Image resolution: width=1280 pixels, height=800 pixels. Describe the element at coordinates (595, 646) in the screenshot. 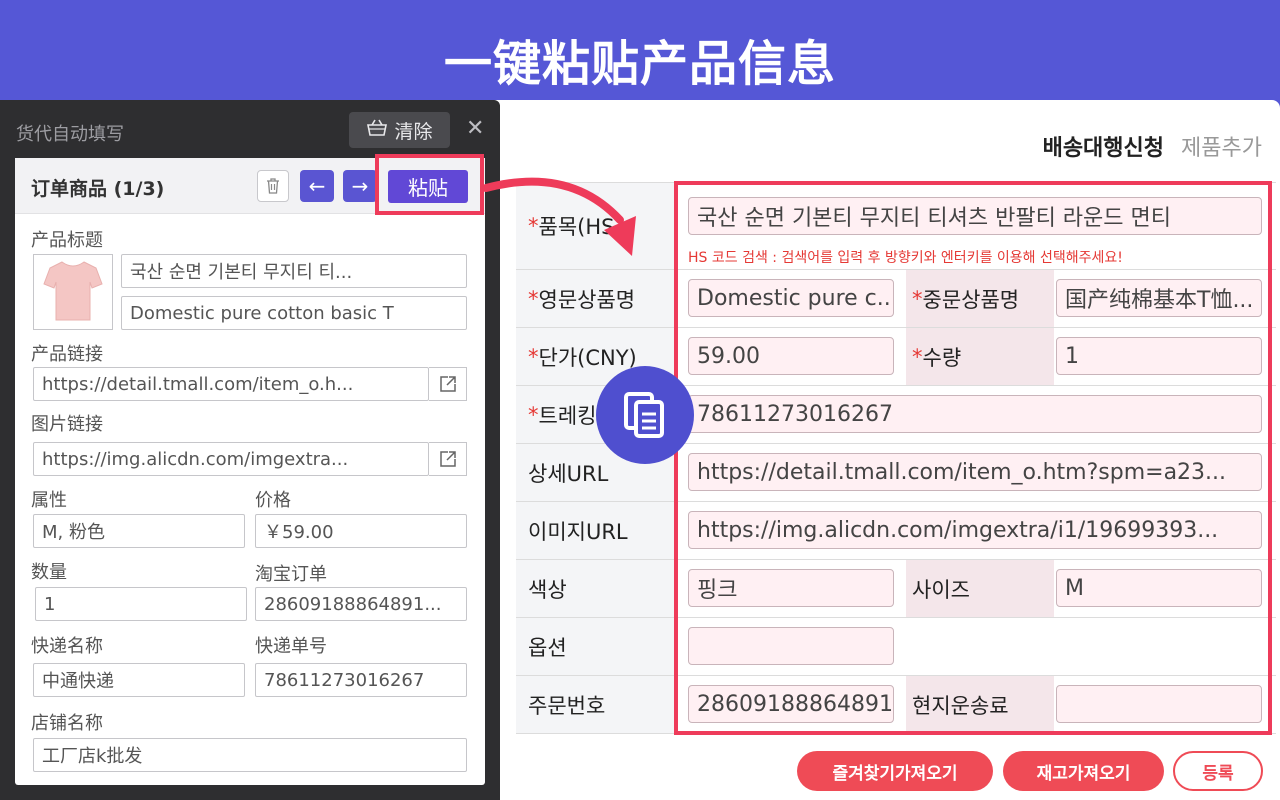

I see `label-option: 옵션` at that location.